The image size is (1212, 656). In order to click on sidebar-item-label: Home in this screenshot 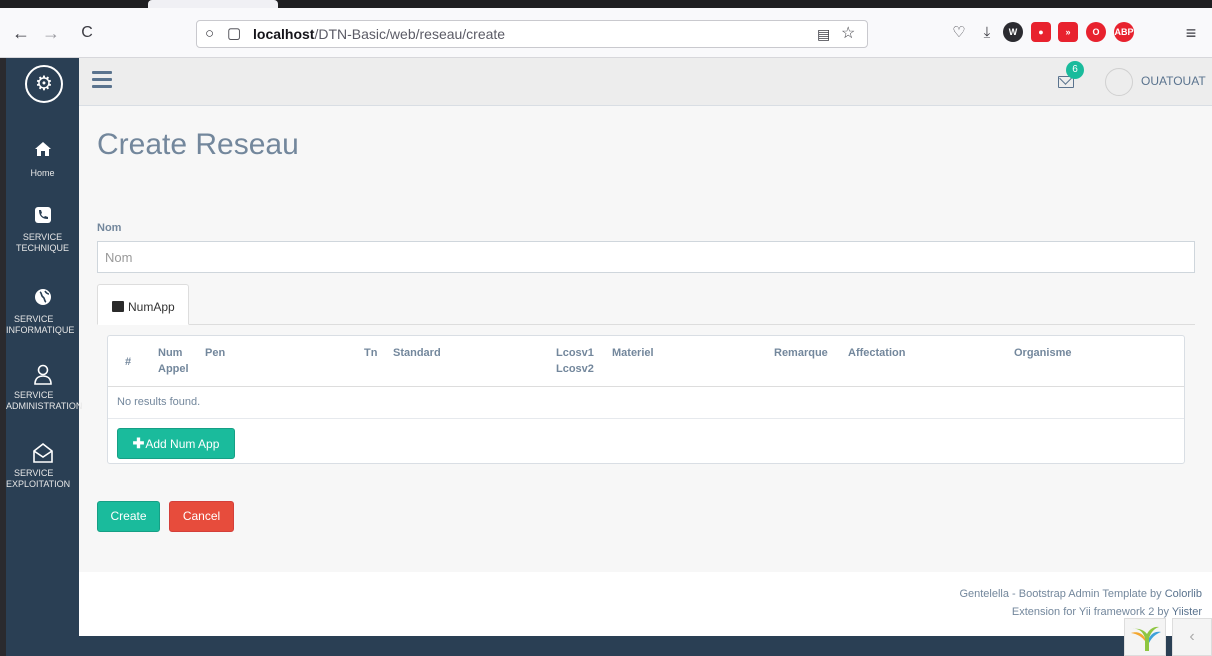, I will do `click(42, 173)`.